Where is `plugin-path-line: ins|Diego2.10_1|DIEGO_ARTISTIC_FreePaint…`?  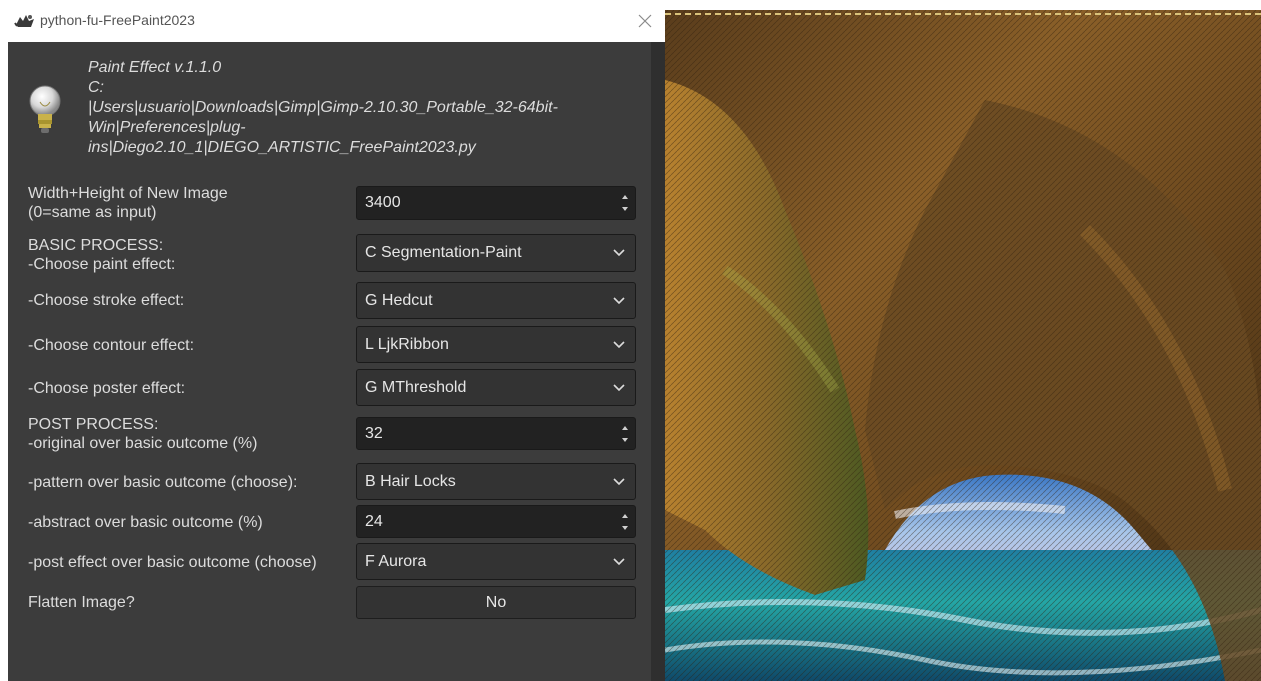 plugin-path-line: ins|Diego2.10_1|DIEGO_ARTISTIC_FreePaint… is located at coordinates (282, 147).